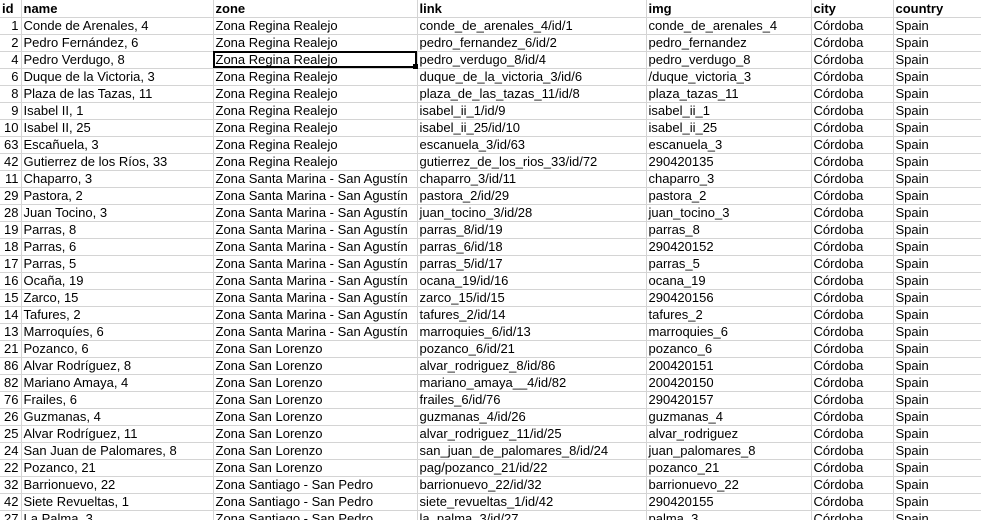 This screenshot has height=520, width=981. Describe the element at coordinates (11, 281) in the screenshot. I see `cell-id: 16` at that location.